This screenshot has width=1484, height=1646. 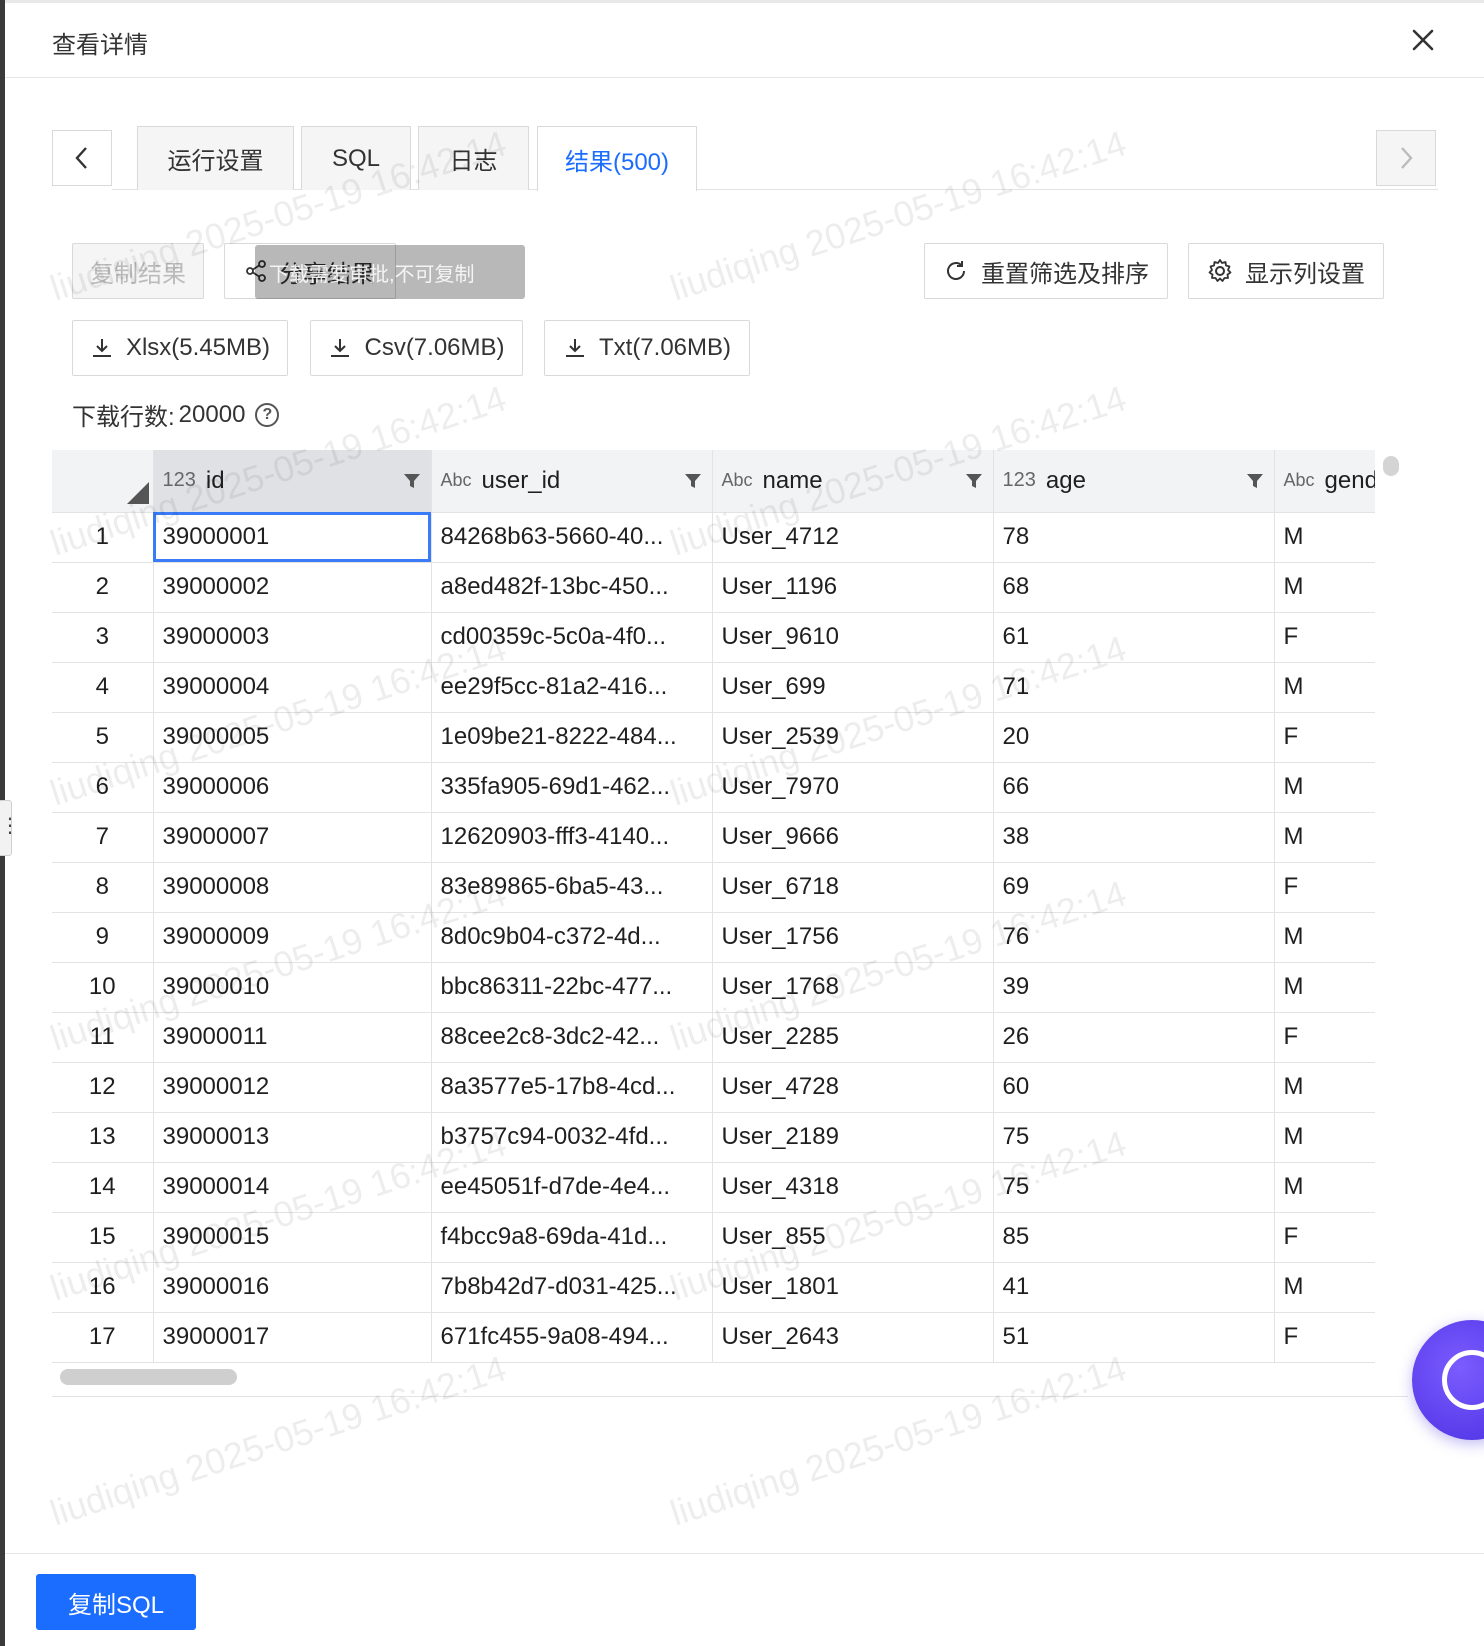 I want to click on table-cell: 26, so click(x=1134, y=1037).